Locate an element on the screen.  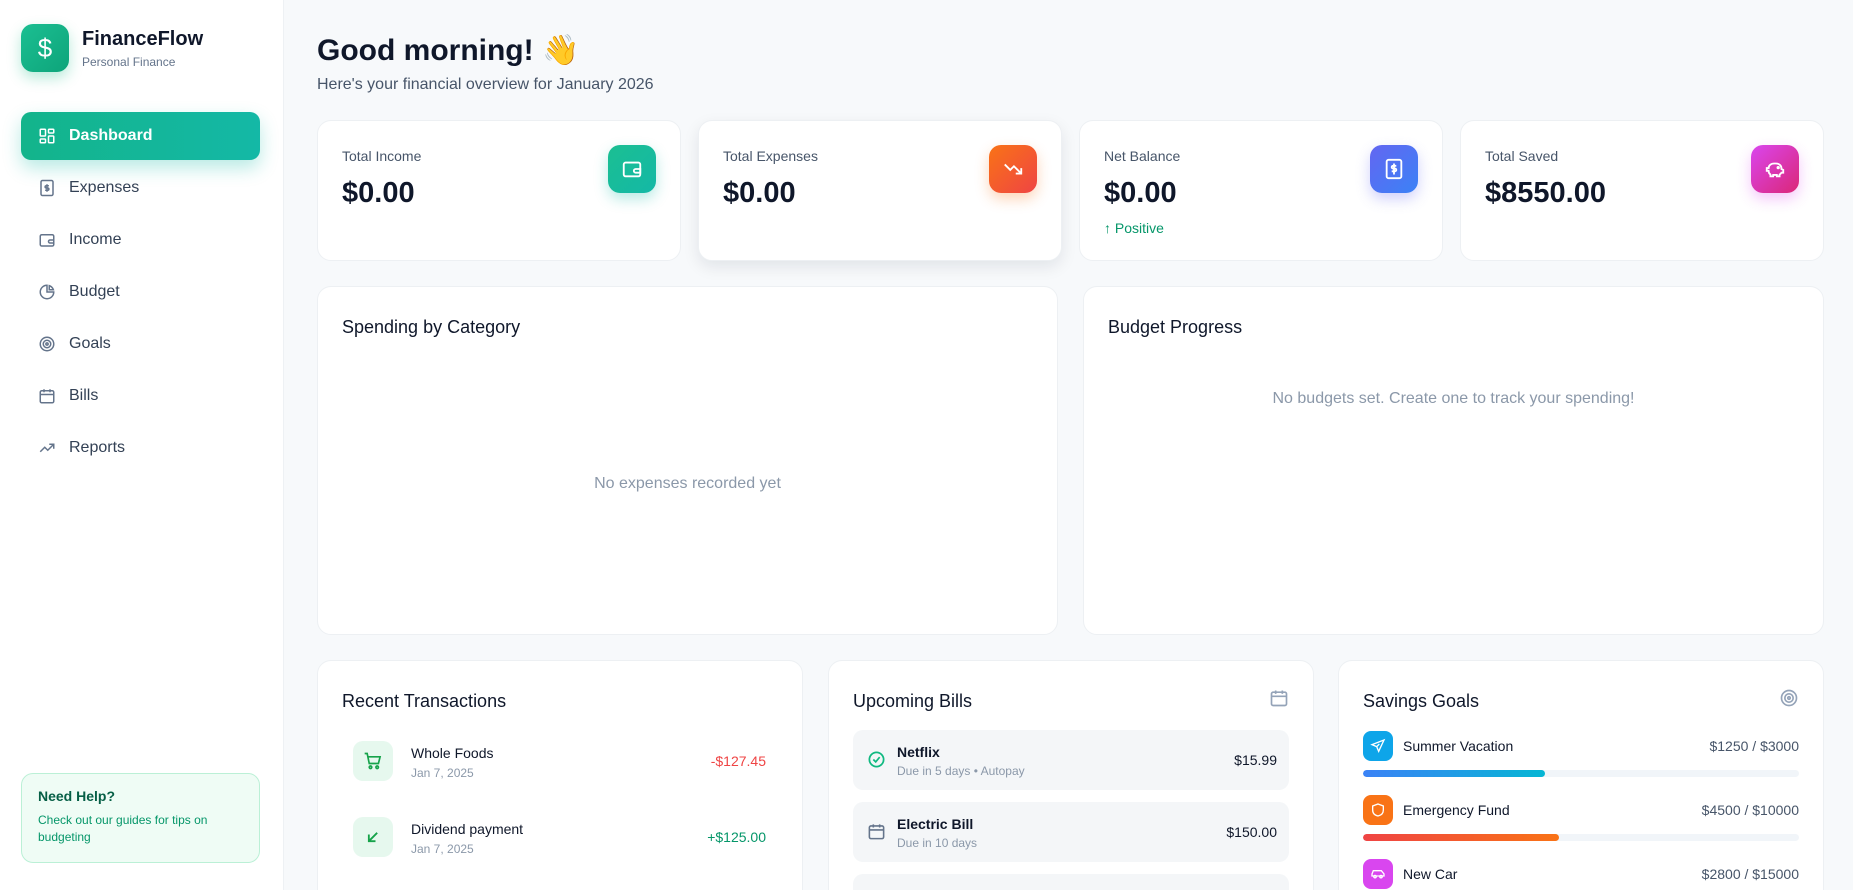
sidebar-item-budget: Budget is located at coordinates (140, 292).